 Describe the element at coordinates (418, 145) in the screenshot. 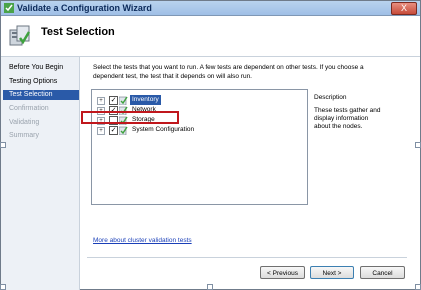

I see `resize-handle-right` at that location.